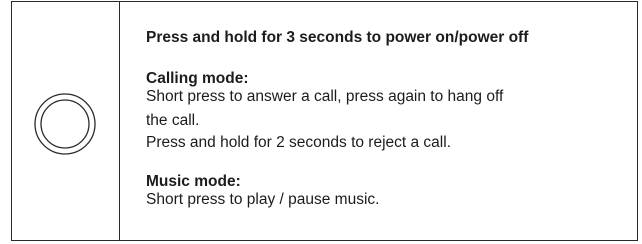 This screenshot has width=642, height=244. Describe the element at coordinates (193, 181) in the screenshot. I see `music-mode-heading: Music mode:` at that location.